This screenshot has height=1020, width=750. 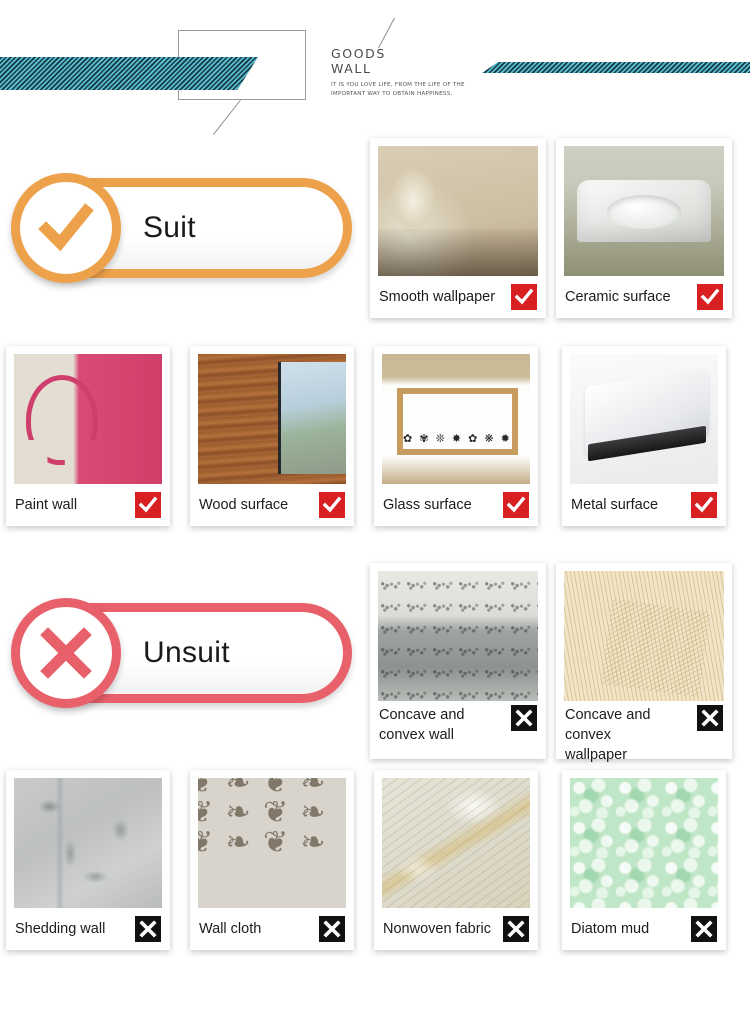 What do you see at coordinates (227, 117) in the screenshot?
I see `header-diagonal-line-bottom` at bounding box center [227, 117].